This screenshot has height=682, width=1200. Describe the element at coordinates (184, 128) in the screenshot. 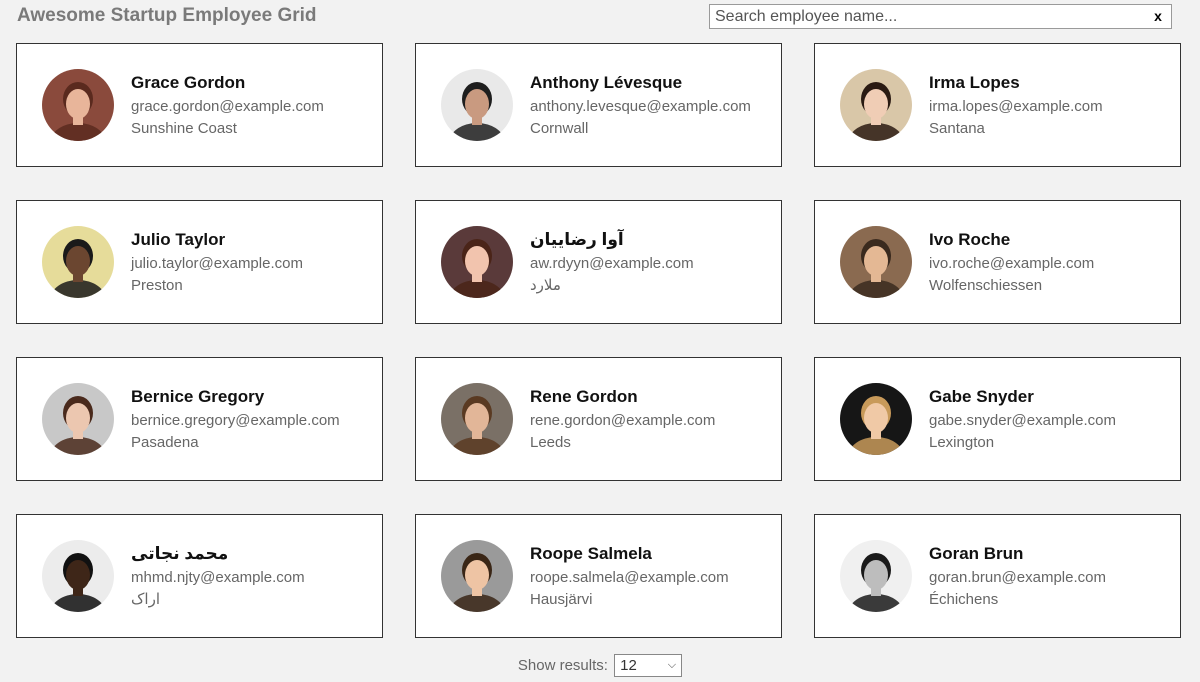

I see `employee-city: Sunshine Coast` at that location.